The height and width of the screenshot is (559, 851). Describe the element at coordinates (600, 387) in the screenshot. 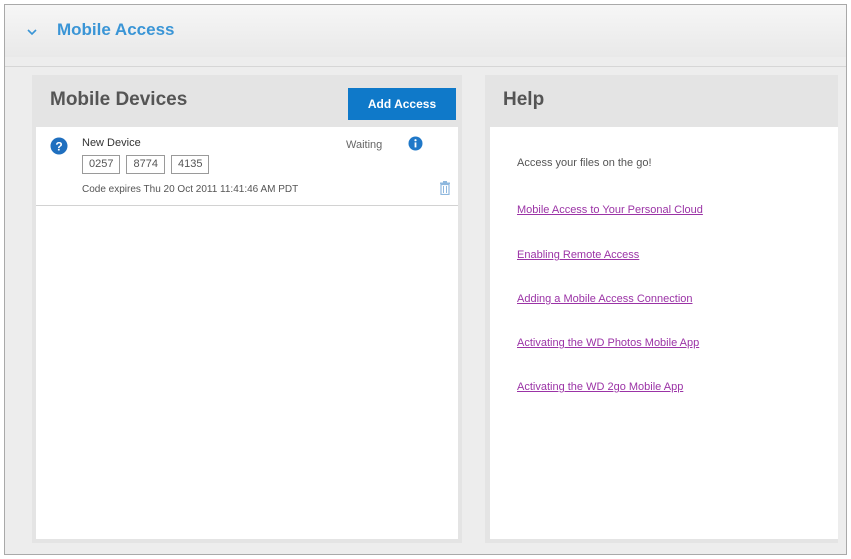

I see `help-link-wd-2go: Activating the WD 2go Mobile App` at that location.